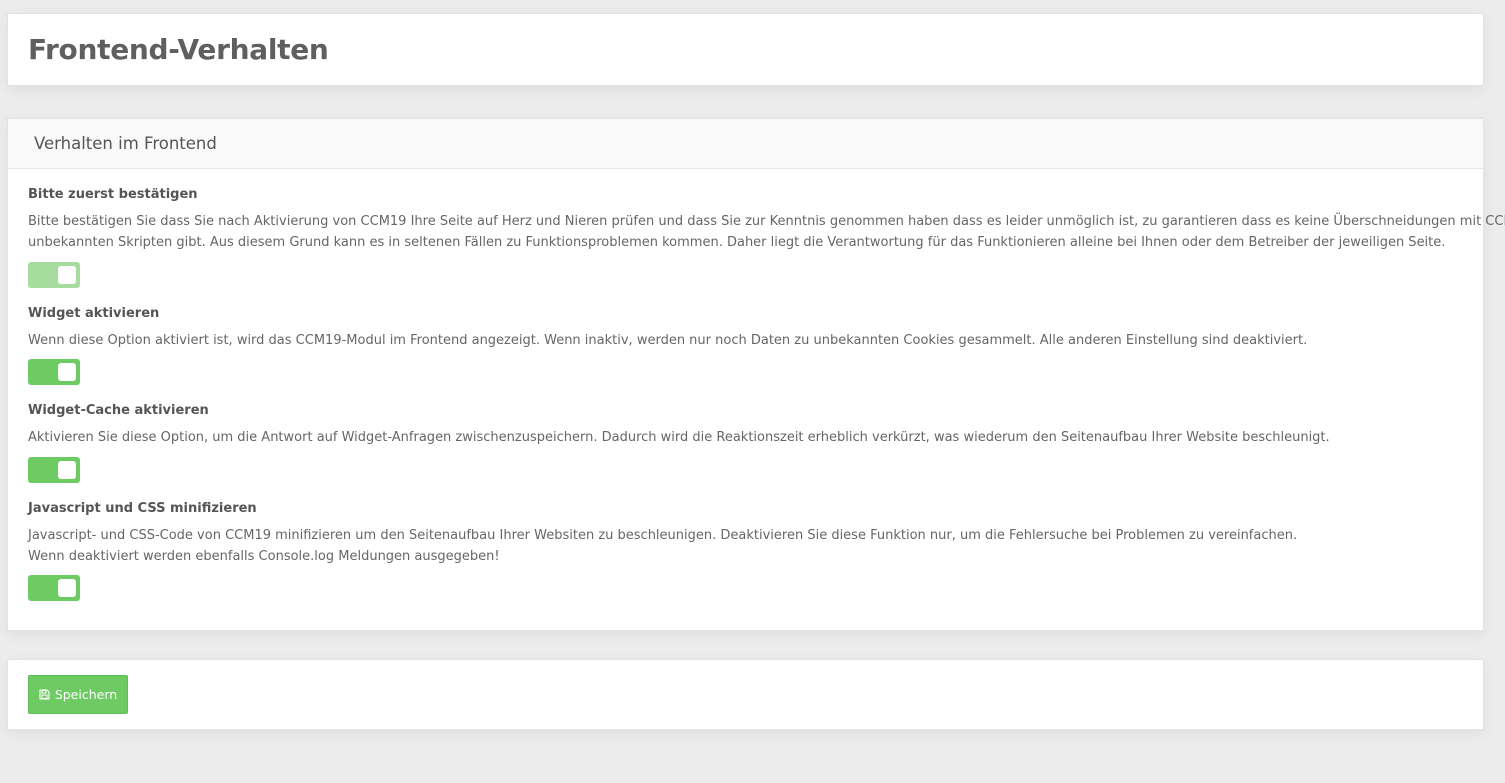 This screenshot has width=1505, height=783. What do you see at coordinates (118, 410) in the screenshot?
I see `setting-label: Widget-Cache aktivieren` at bounding box center [118, 410].